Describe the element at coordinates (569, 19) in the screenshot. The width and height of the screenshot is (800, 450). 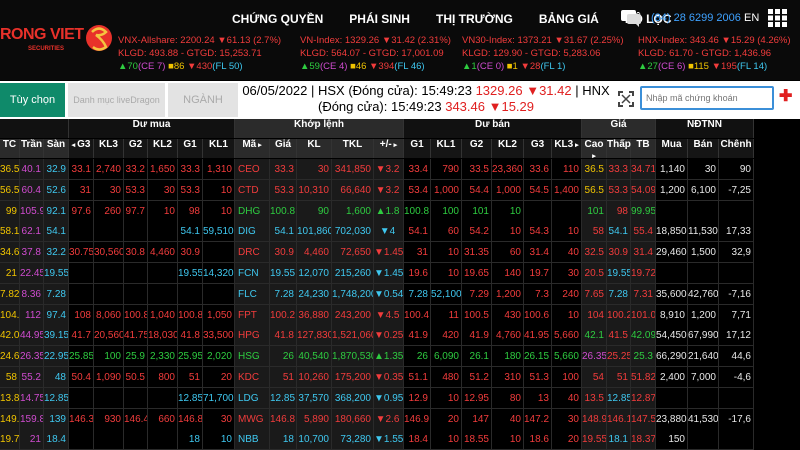
I see `nav-bang-gia: BẢNG GIÁ` at that location.